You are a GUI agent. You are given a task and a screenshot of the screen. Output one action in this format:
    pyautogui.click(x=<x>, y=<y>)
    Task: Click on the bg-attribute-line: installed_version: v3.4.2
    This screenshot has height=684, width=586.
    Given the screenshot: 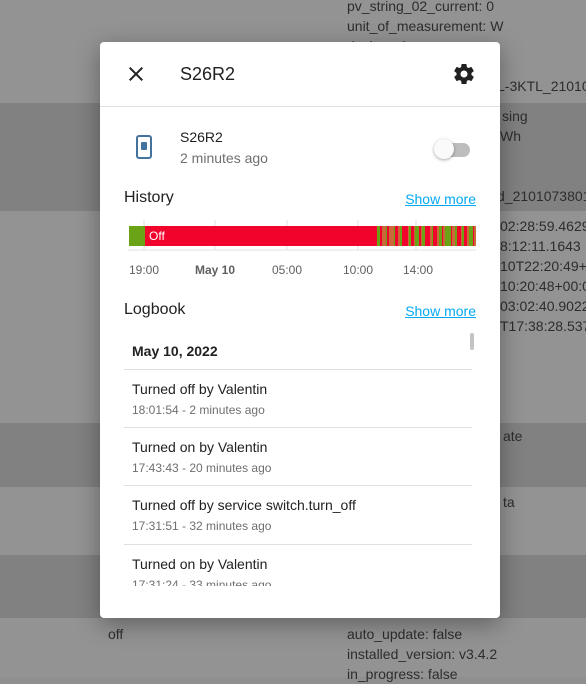 What is the action you would take?
    pyautogui.click(x=422, y=654)
    